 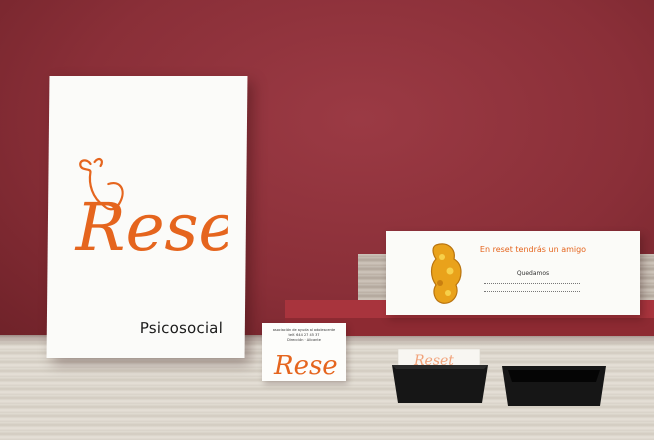 What do you see at coordinates (440, 375) in the screenshot?
I see `card-holder-filled: Reset` at bounding box center [440, 375].